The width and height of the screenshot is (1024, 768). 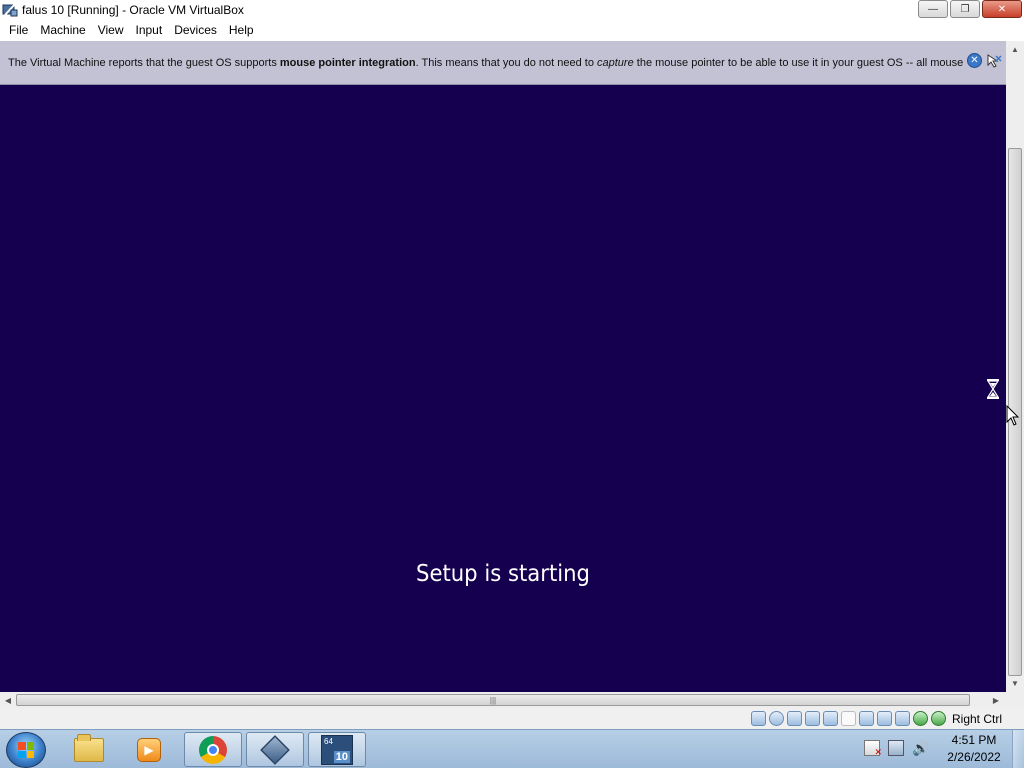 I want to click on taskbar-chrome, so click(x=213, y=749).